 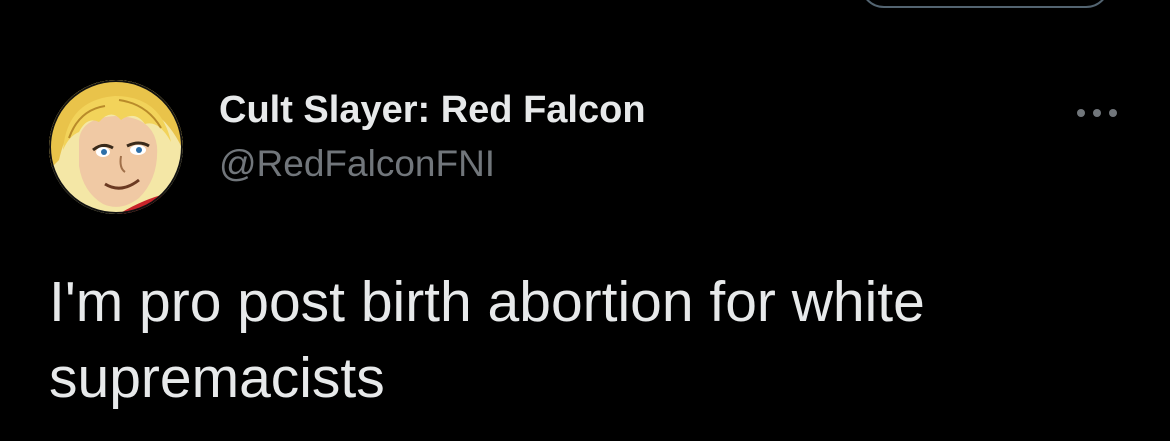 I want to click on user-handle: @RedFalconFNI, so click(x=357, y=164).